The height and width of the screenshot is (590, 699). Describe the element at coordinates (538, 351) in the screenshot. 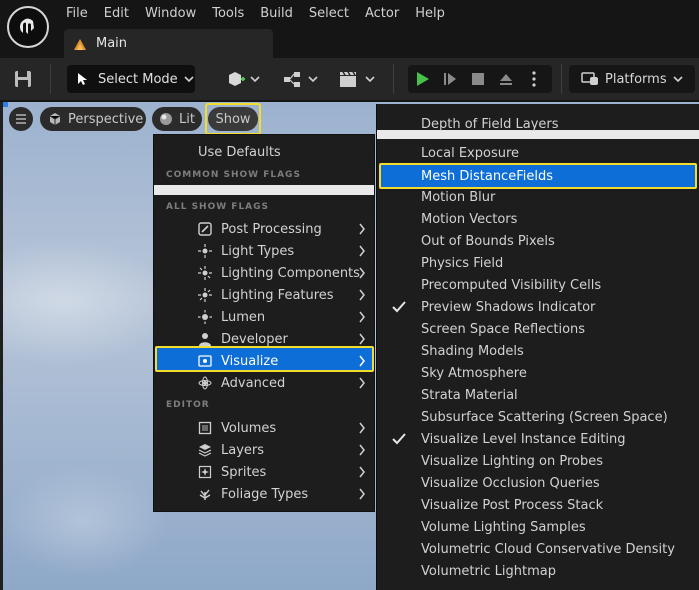

I see `visualize-item: Shading Models` at that location.